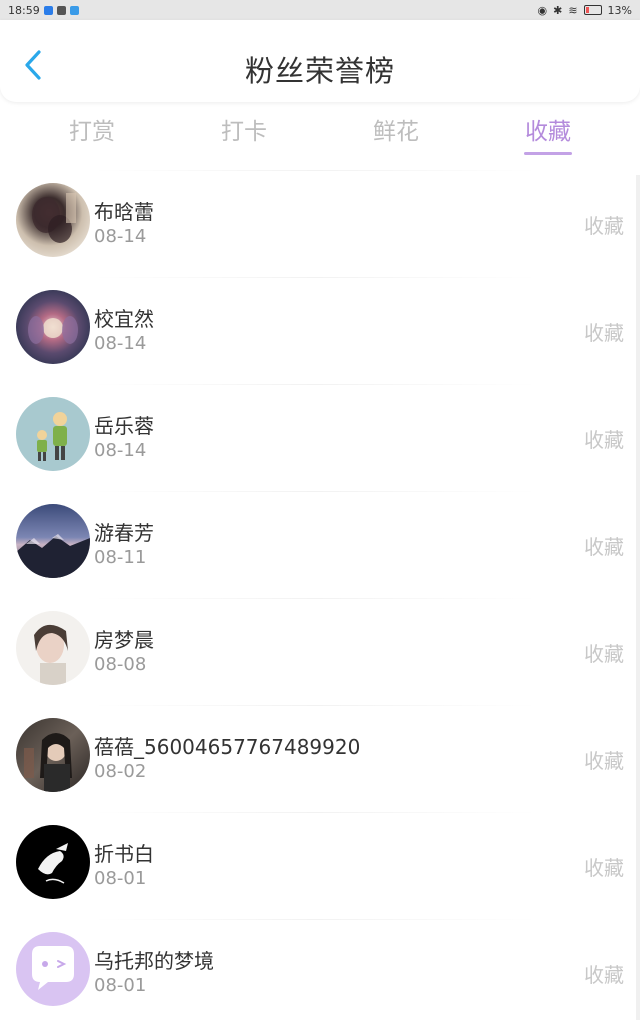 Image resolution: width=640 pixels, height=1026 pixels. I want to click on list-item: 游春芳 08-11 收藏, so click(320, 544).